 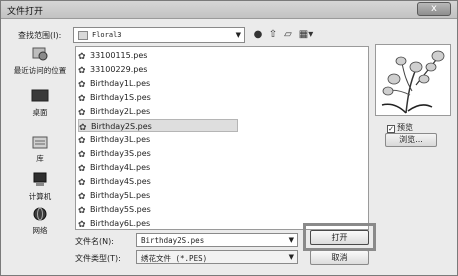 What do you see at coordinates (40, 158) in the screenshot?
I see `place-label: 库` at bounding box center [40, 158].